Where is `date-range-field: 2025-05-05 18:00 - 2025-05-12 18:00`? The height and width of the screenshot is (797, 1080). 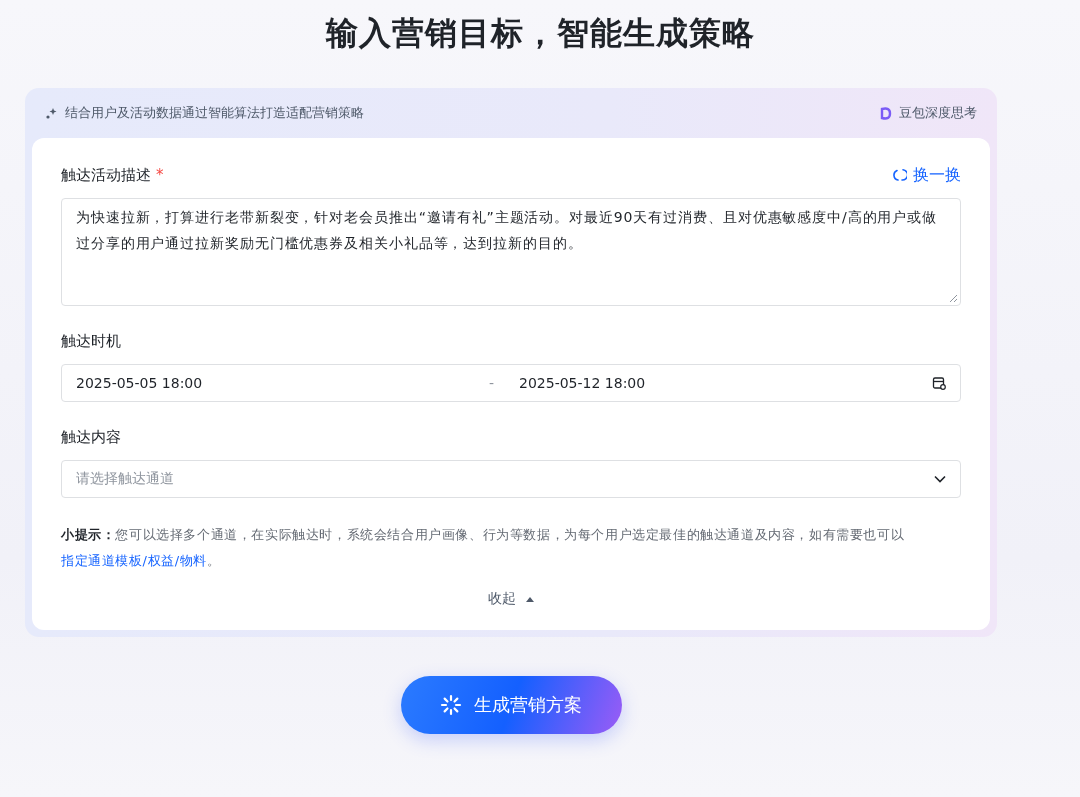 date-range-field: 2025-05-05 18:00 - 2025-05-12 18:00 is located at coordinates (511, 383).